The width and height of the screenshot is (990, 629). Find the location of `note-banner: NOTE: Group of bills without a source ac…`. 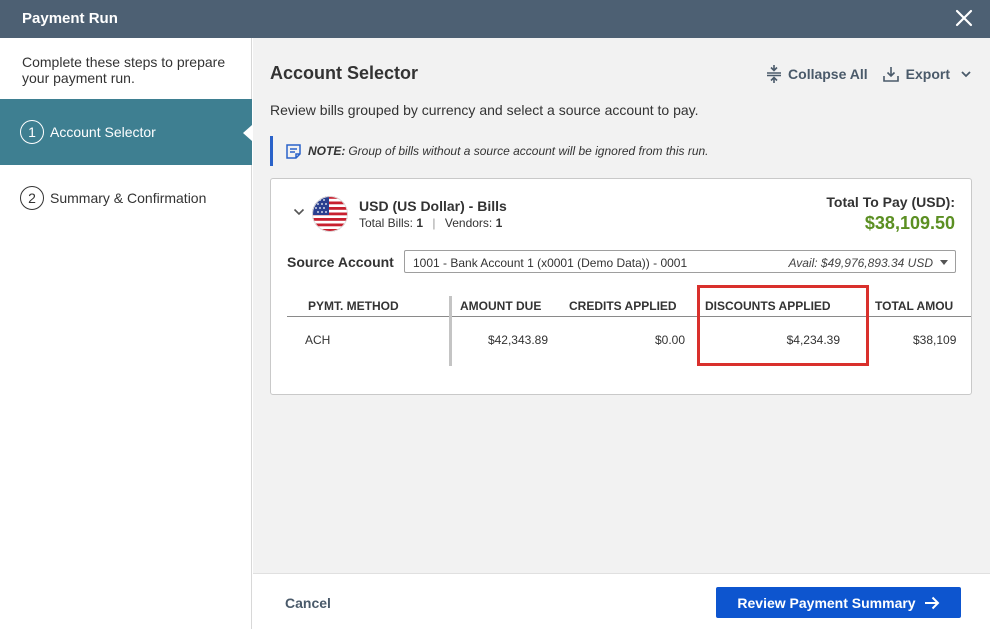

note-banner: NOTE: Group of bills without a source ac… is located at coordinates (620, 151).